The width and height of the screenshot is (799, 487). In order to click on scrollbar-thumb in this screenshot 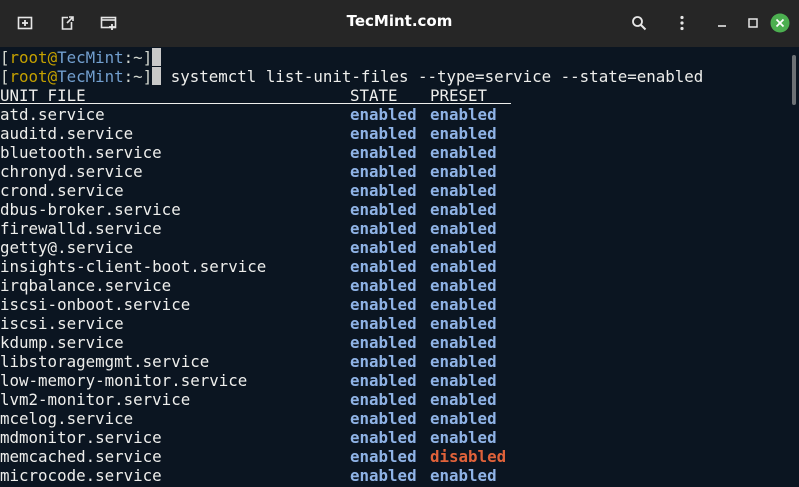, I will do `click(794, 80)`.